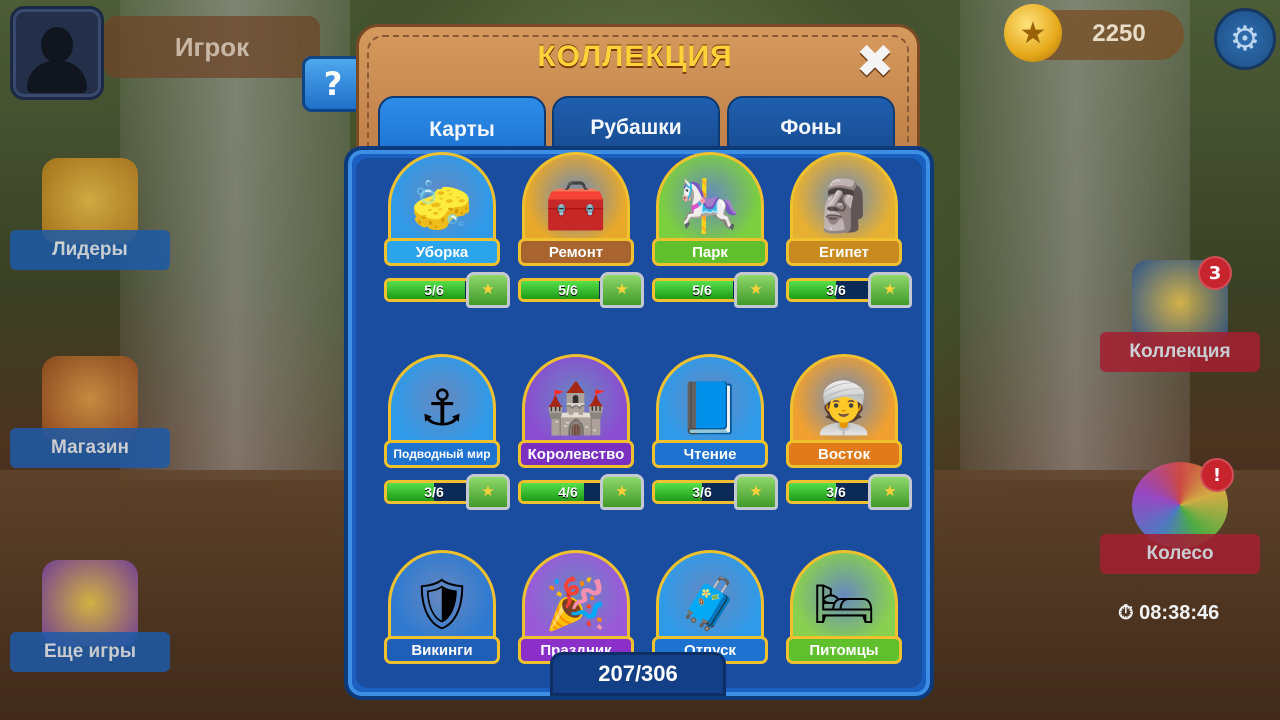 The image size is (1280, 720). I want to click on collection-card: 👳 Восток 3/6 ★, so click(849, 434).